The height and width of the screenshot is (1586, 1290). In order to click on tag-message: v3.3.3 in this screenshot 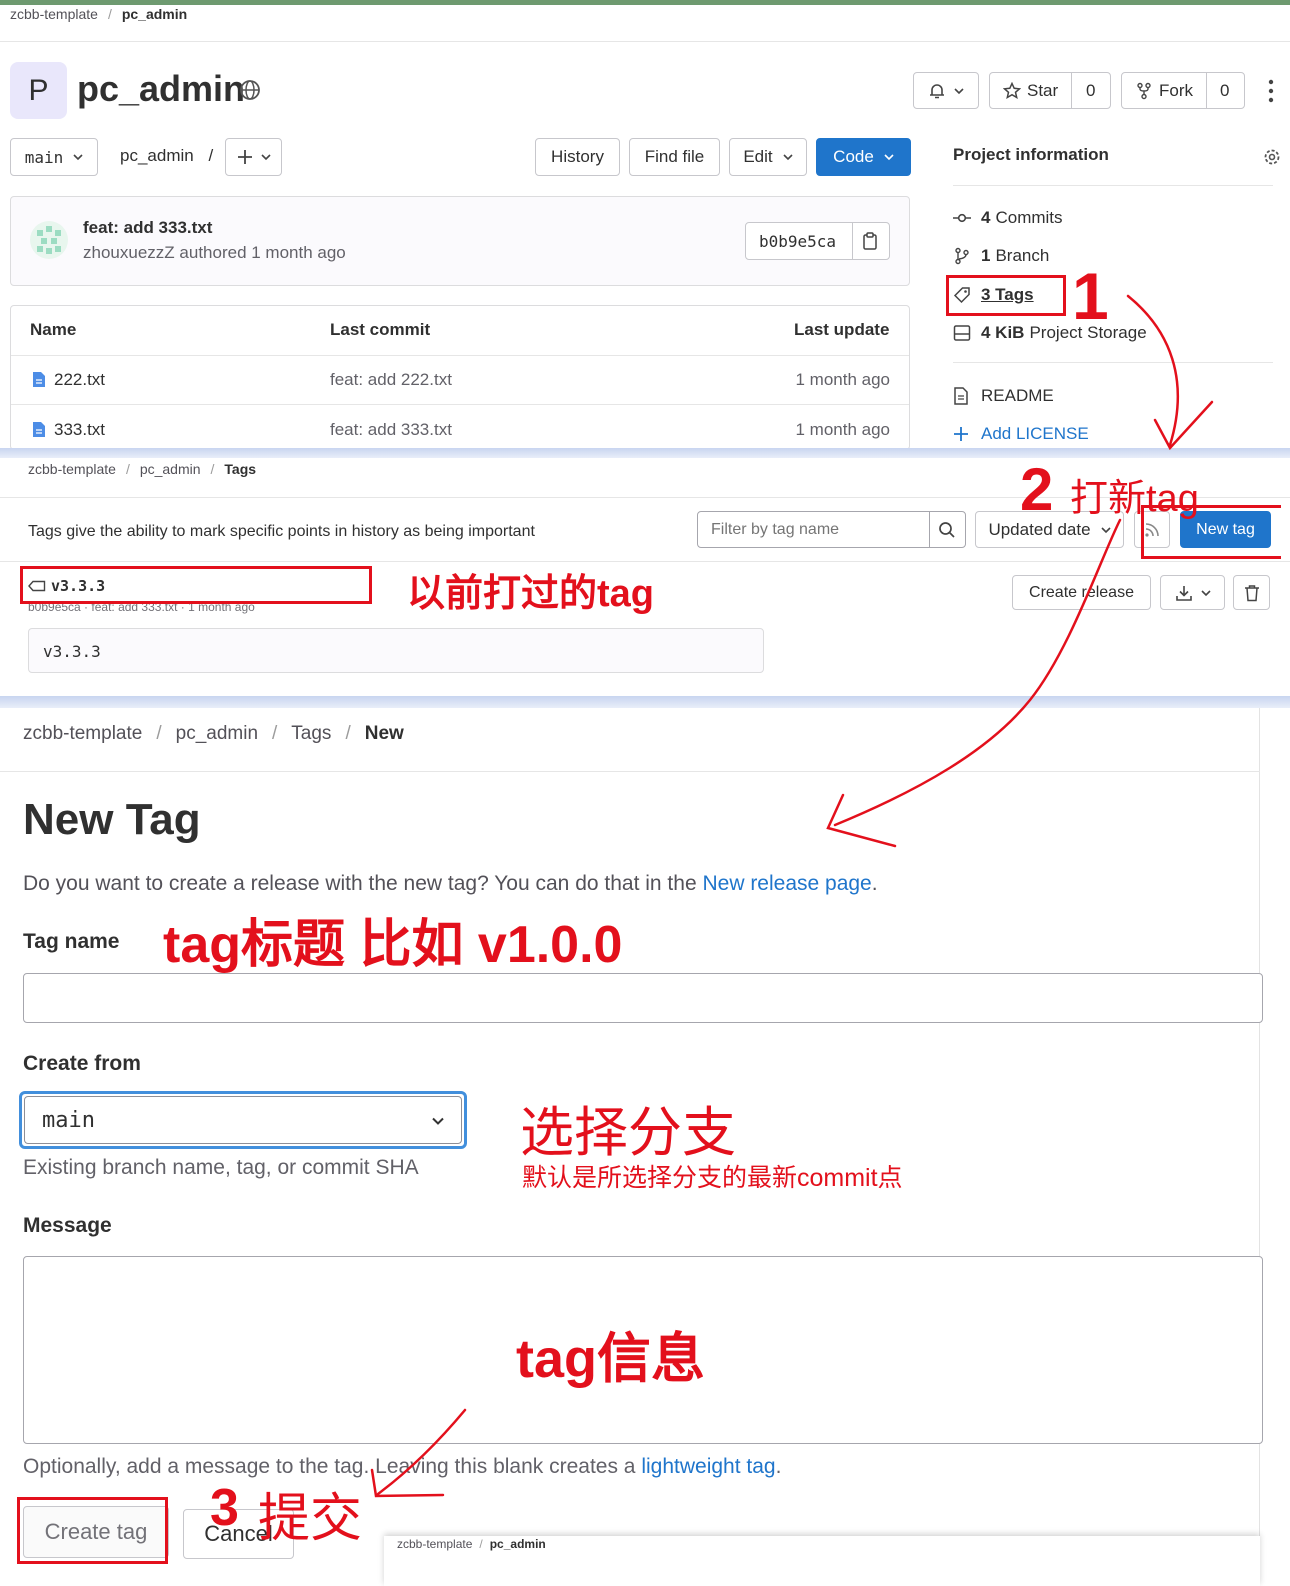, I will do `click(396, 650)`.